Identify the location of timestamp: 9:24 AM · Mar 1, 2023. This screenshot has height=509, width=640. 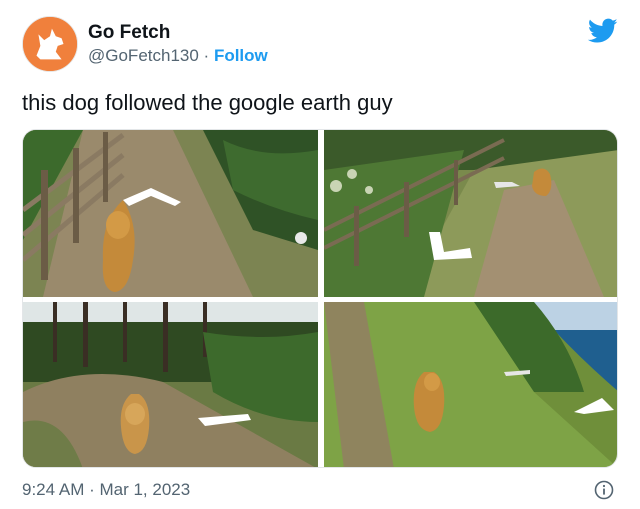
(106, 490).